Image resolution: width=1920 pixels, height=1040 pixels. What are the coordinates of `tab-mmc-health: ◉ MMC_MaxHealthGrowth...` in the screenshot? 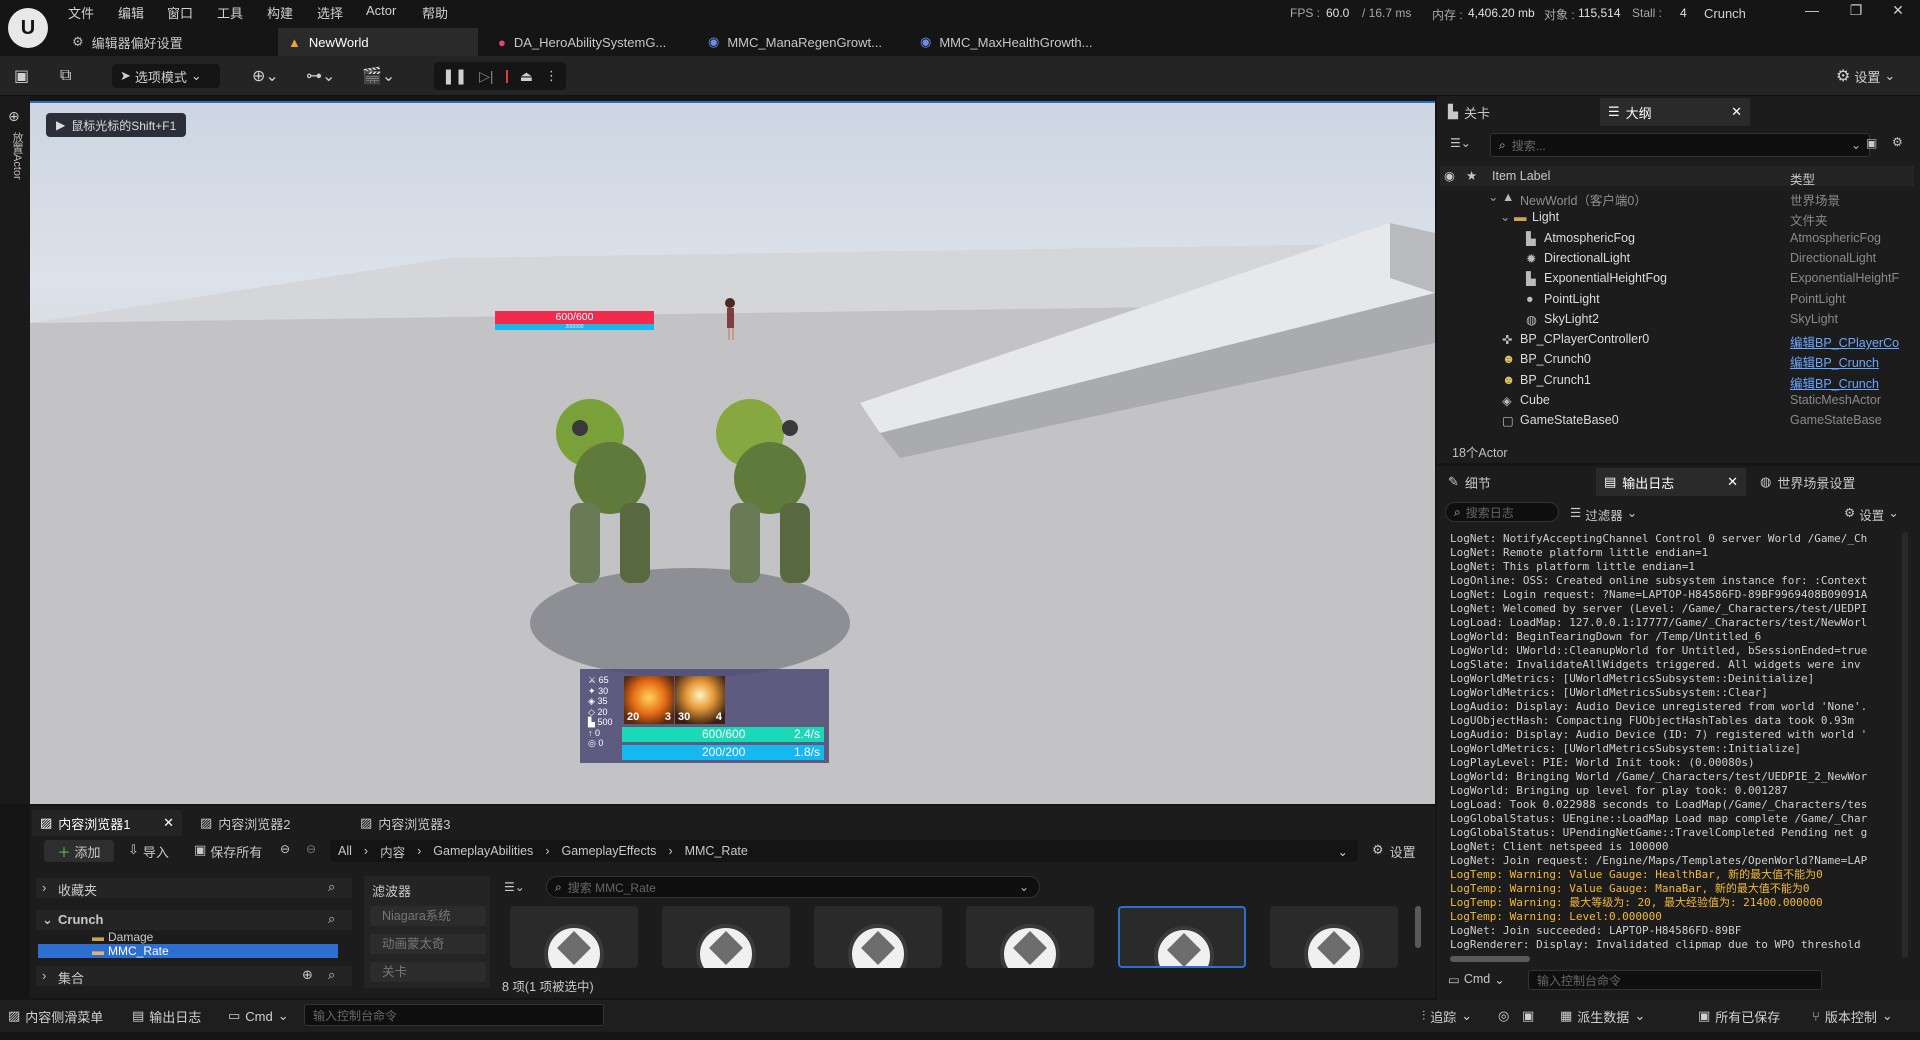 It's located at (1015, 42).